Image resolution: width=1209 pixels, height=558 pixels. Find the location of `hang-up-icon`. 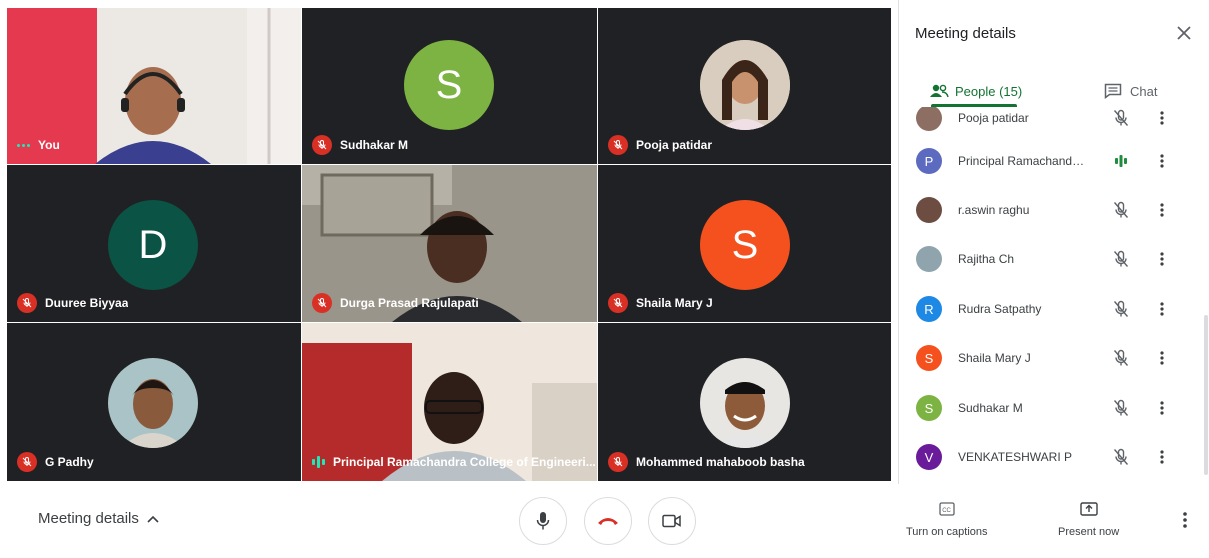

hang-up-icon is located at coordinates (608, 521).